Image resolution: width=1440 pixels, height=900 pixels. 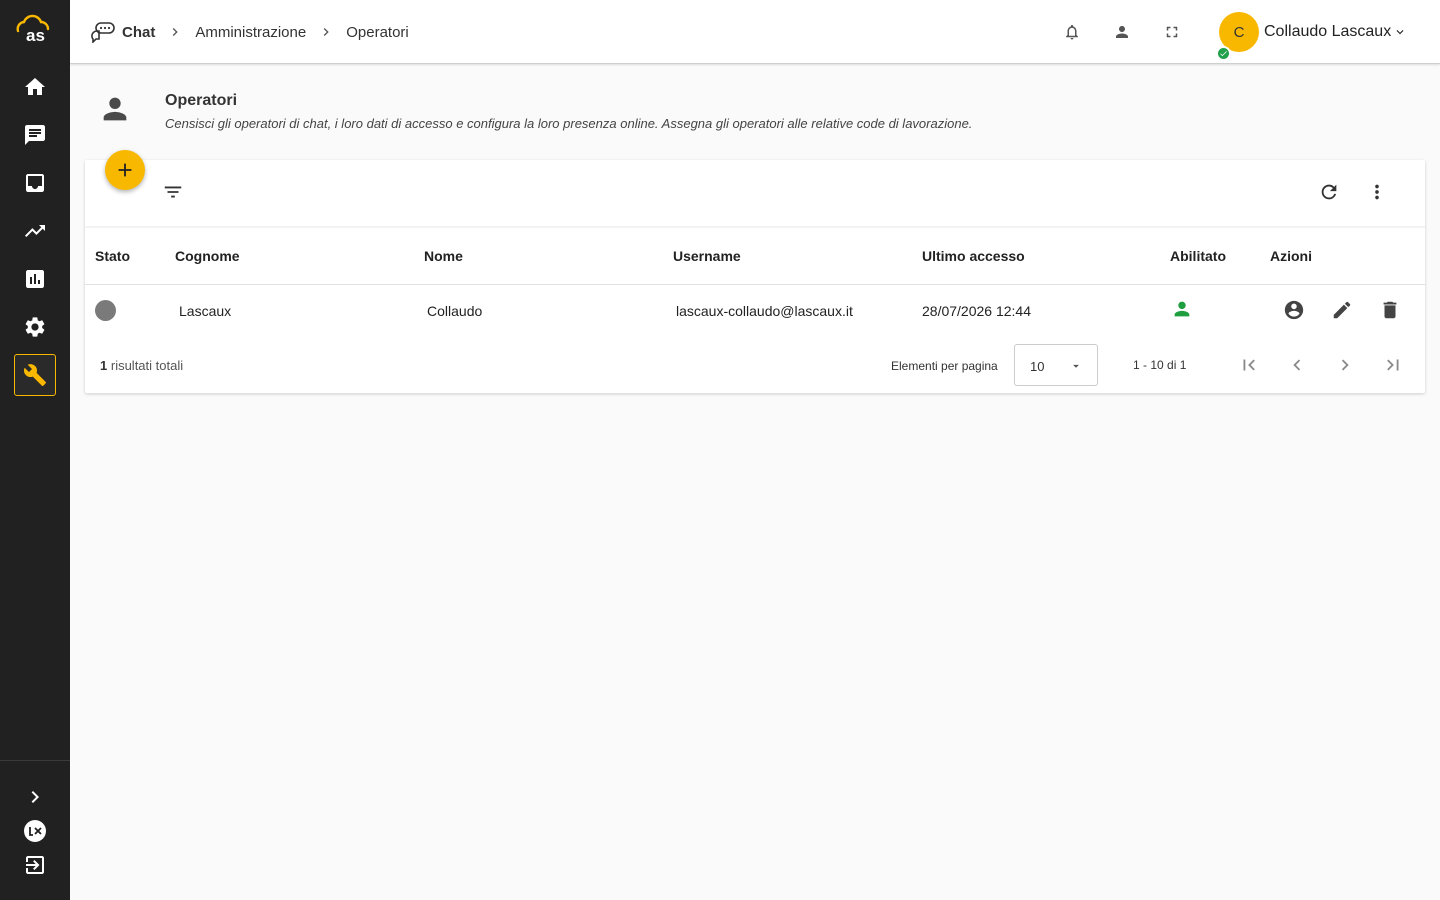 I want to click on expand-sidebar-button, so click(x=35, y=797).